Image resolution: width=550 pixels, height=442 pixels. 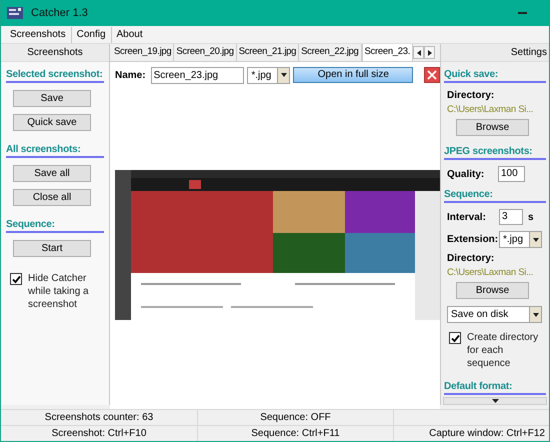 What do you see at coordinates (295, 417) in the screenshot?
I see `status-text: Sequence: OFF` at bounding box center [295, 417].